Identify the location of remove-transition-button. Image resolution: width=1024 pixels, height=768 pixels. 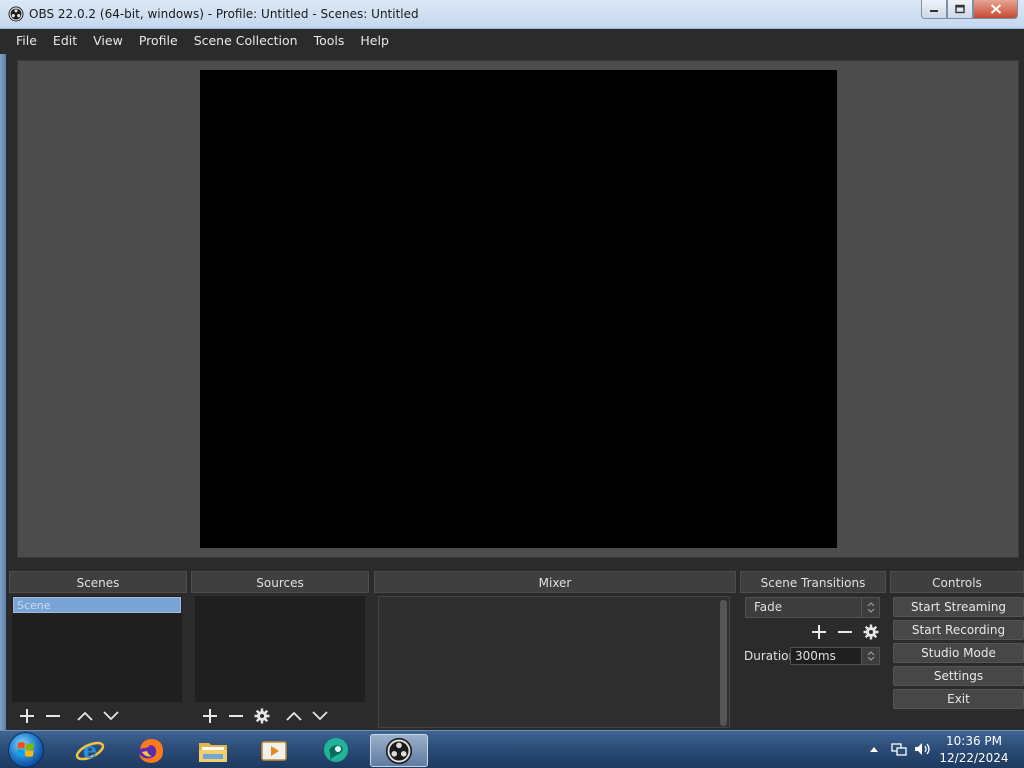
(845, 632).